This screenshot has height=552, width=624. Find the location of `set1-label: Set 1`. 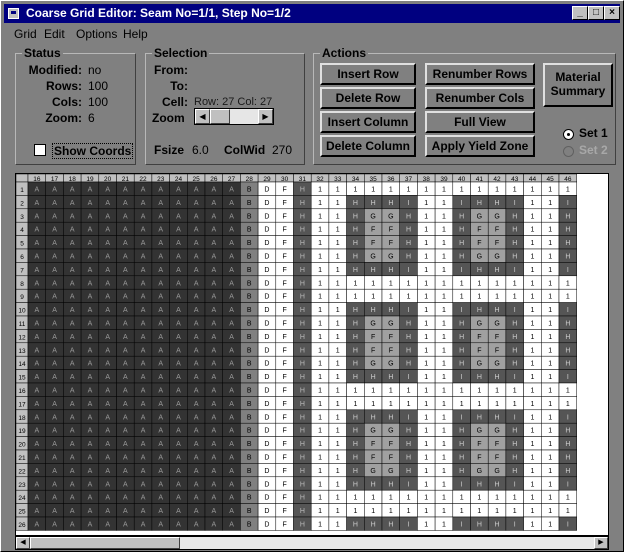

set1-label: Set 1 is located at coordinates (593, 133).